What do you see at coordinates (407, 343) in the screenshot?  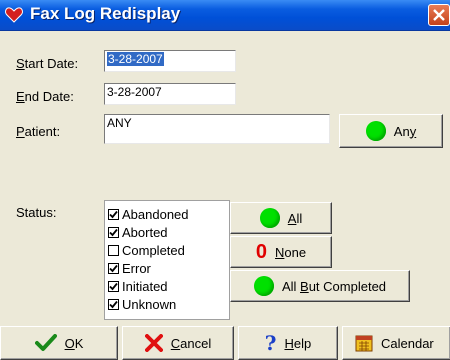 I see `calendar-label: Calendar` at bounding box center [407, 343].